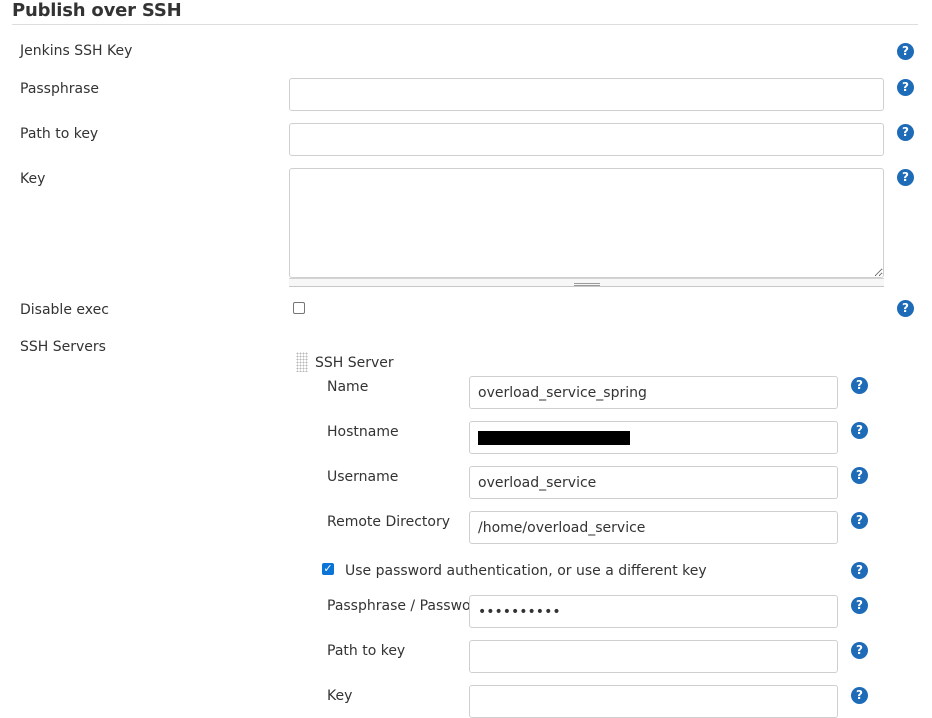 Image resolution: width=932 pixels, height=718 pixels. I want to click on section-divider, so click(465, 24).